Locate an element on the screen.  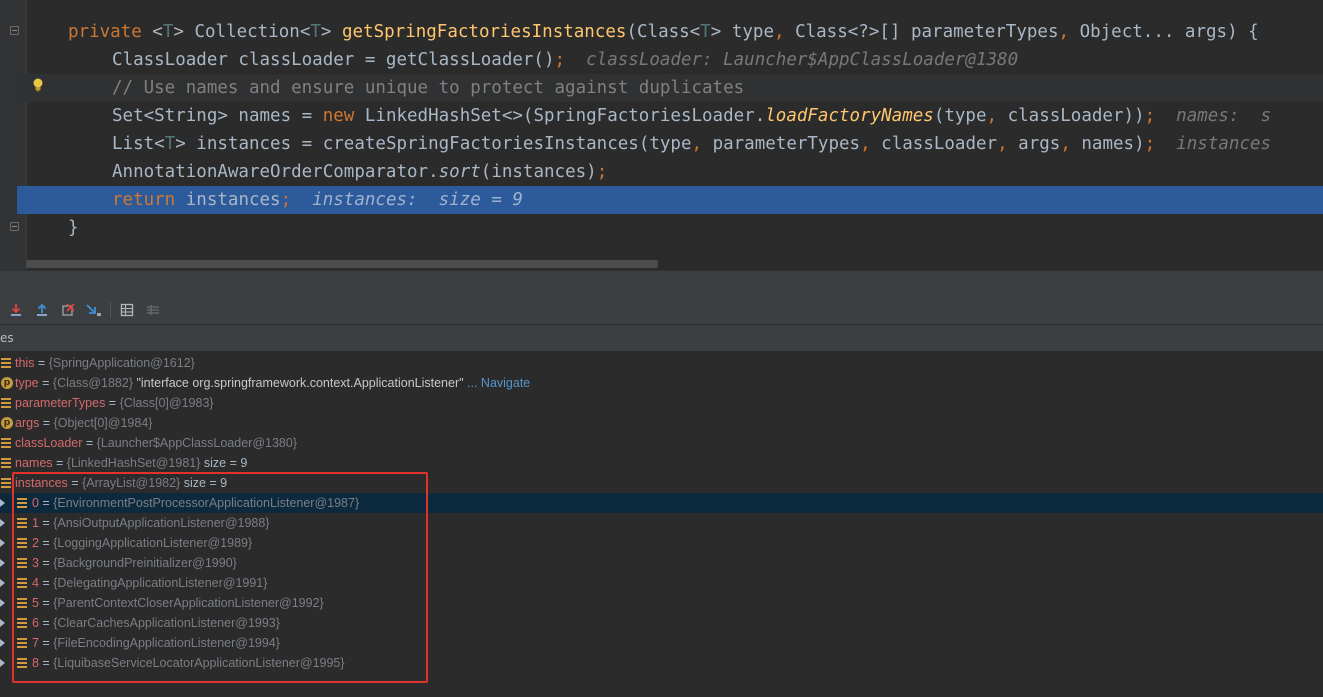
code-token: names: s is located at coordinates (1213, 116).